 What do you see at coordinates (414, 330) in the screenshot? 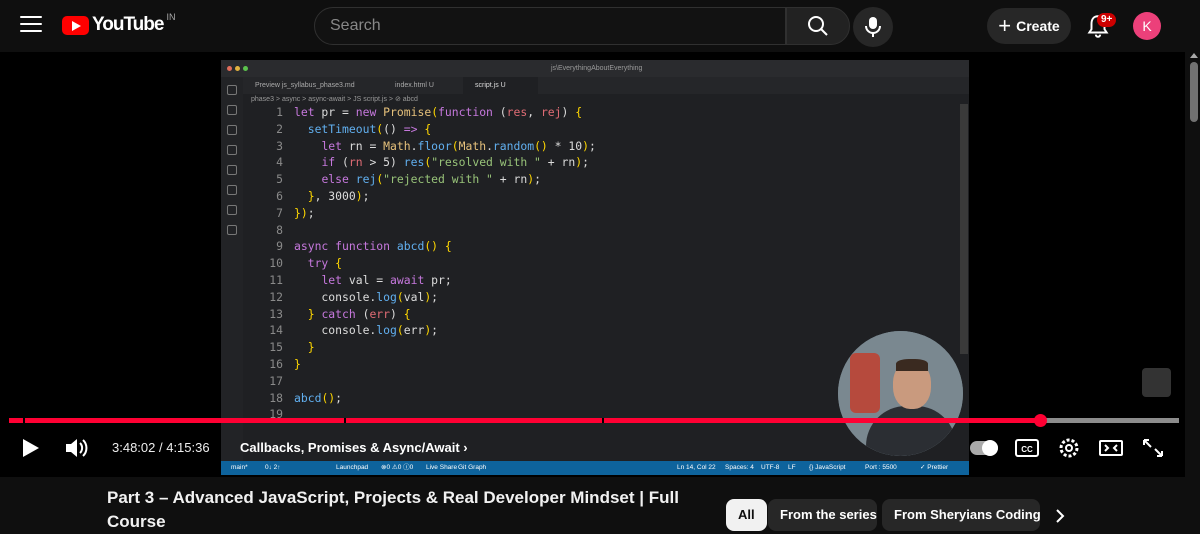
I see `code-token: err` at bounding box center [414, 330].